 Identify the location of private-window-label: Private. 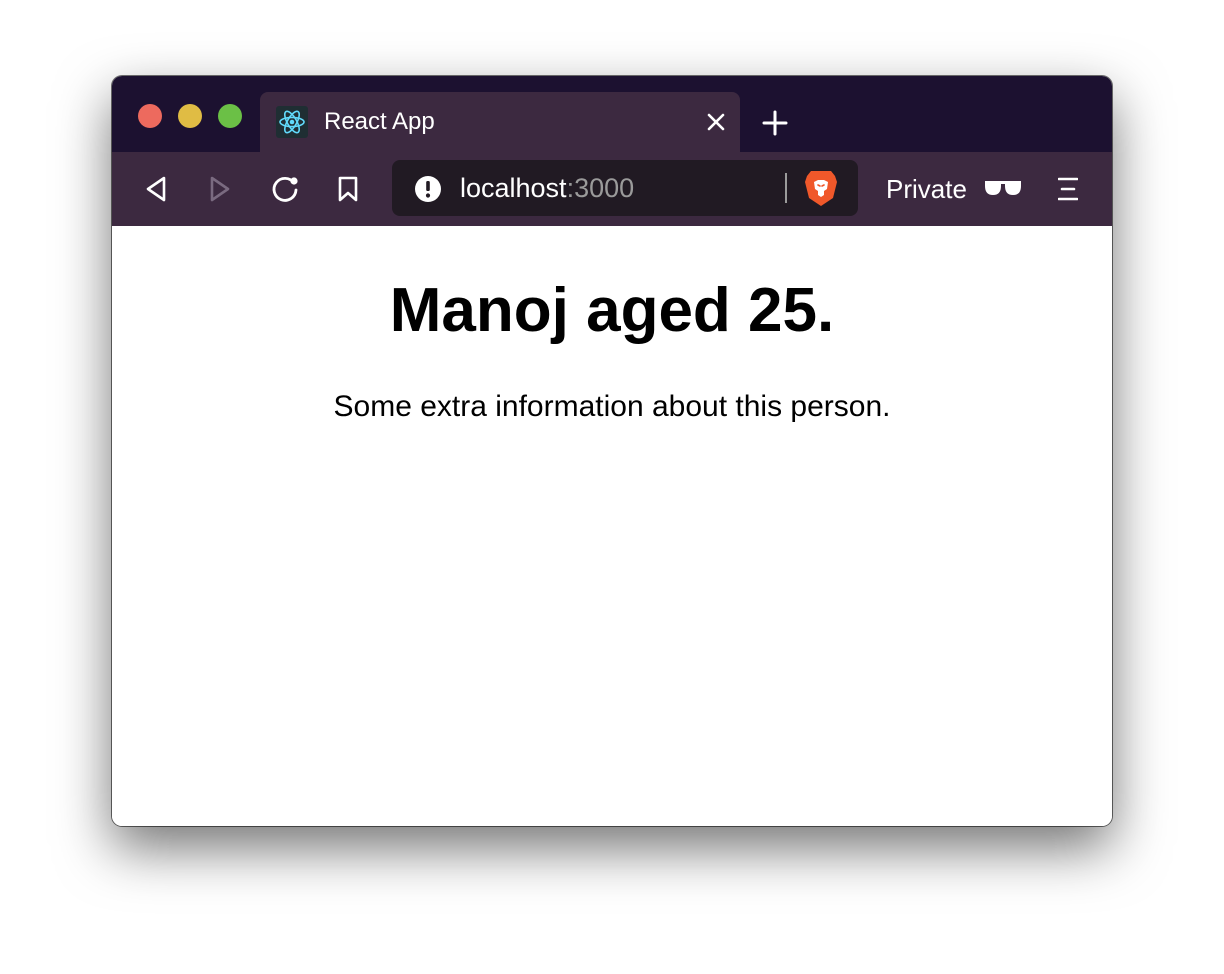
(926, 189).